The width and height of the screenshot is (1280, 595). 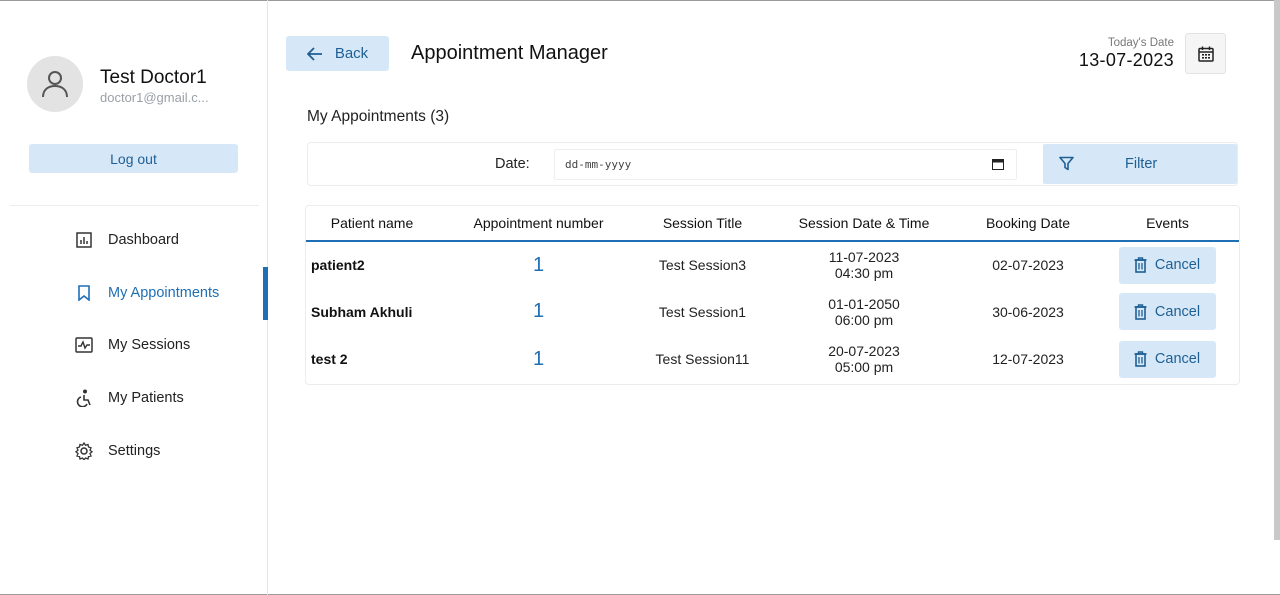 I want to click on calendar-button, so click(x=1205, y=53).